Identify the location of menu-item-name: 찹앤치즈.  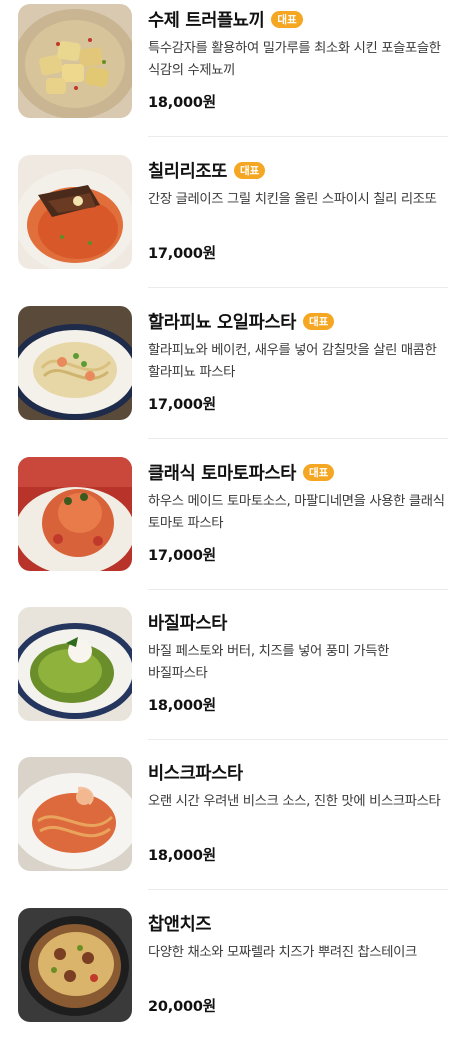
(180, 924).